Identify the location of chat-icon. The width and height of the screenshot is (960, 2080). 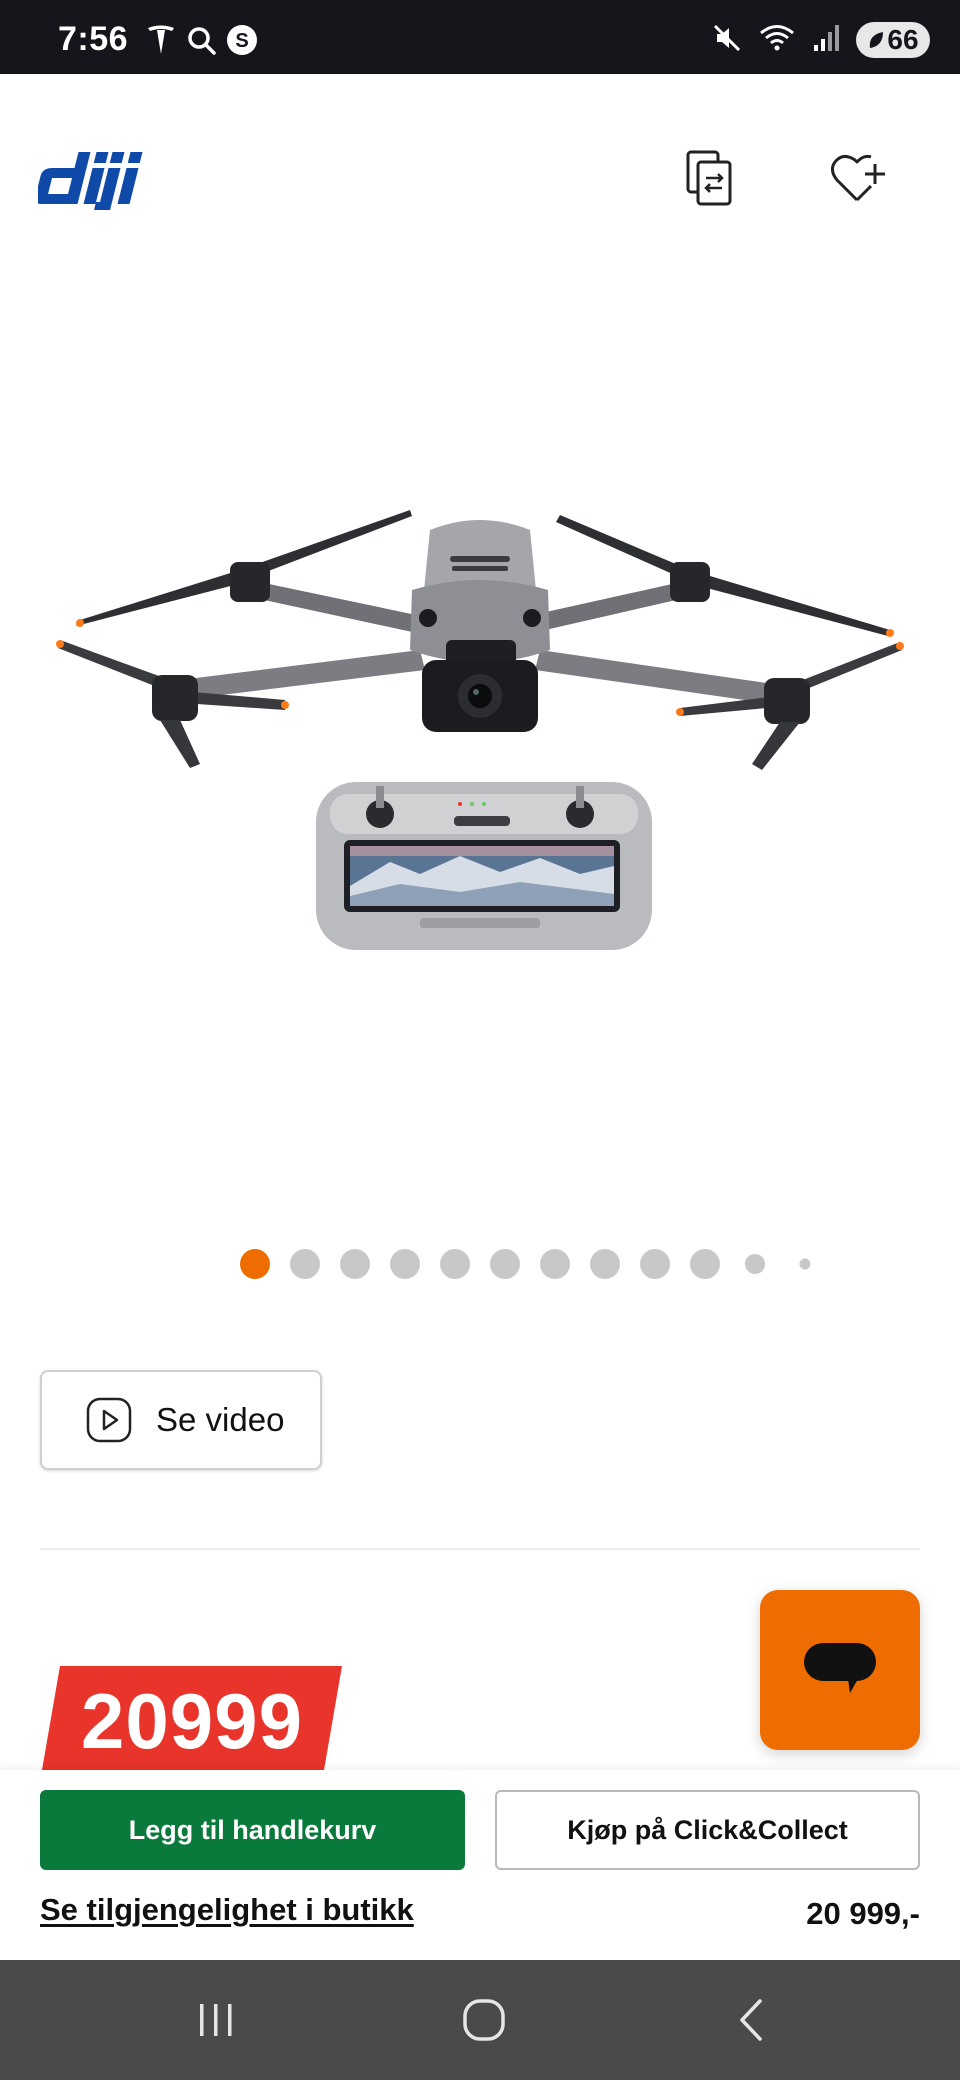
(840, 1668).